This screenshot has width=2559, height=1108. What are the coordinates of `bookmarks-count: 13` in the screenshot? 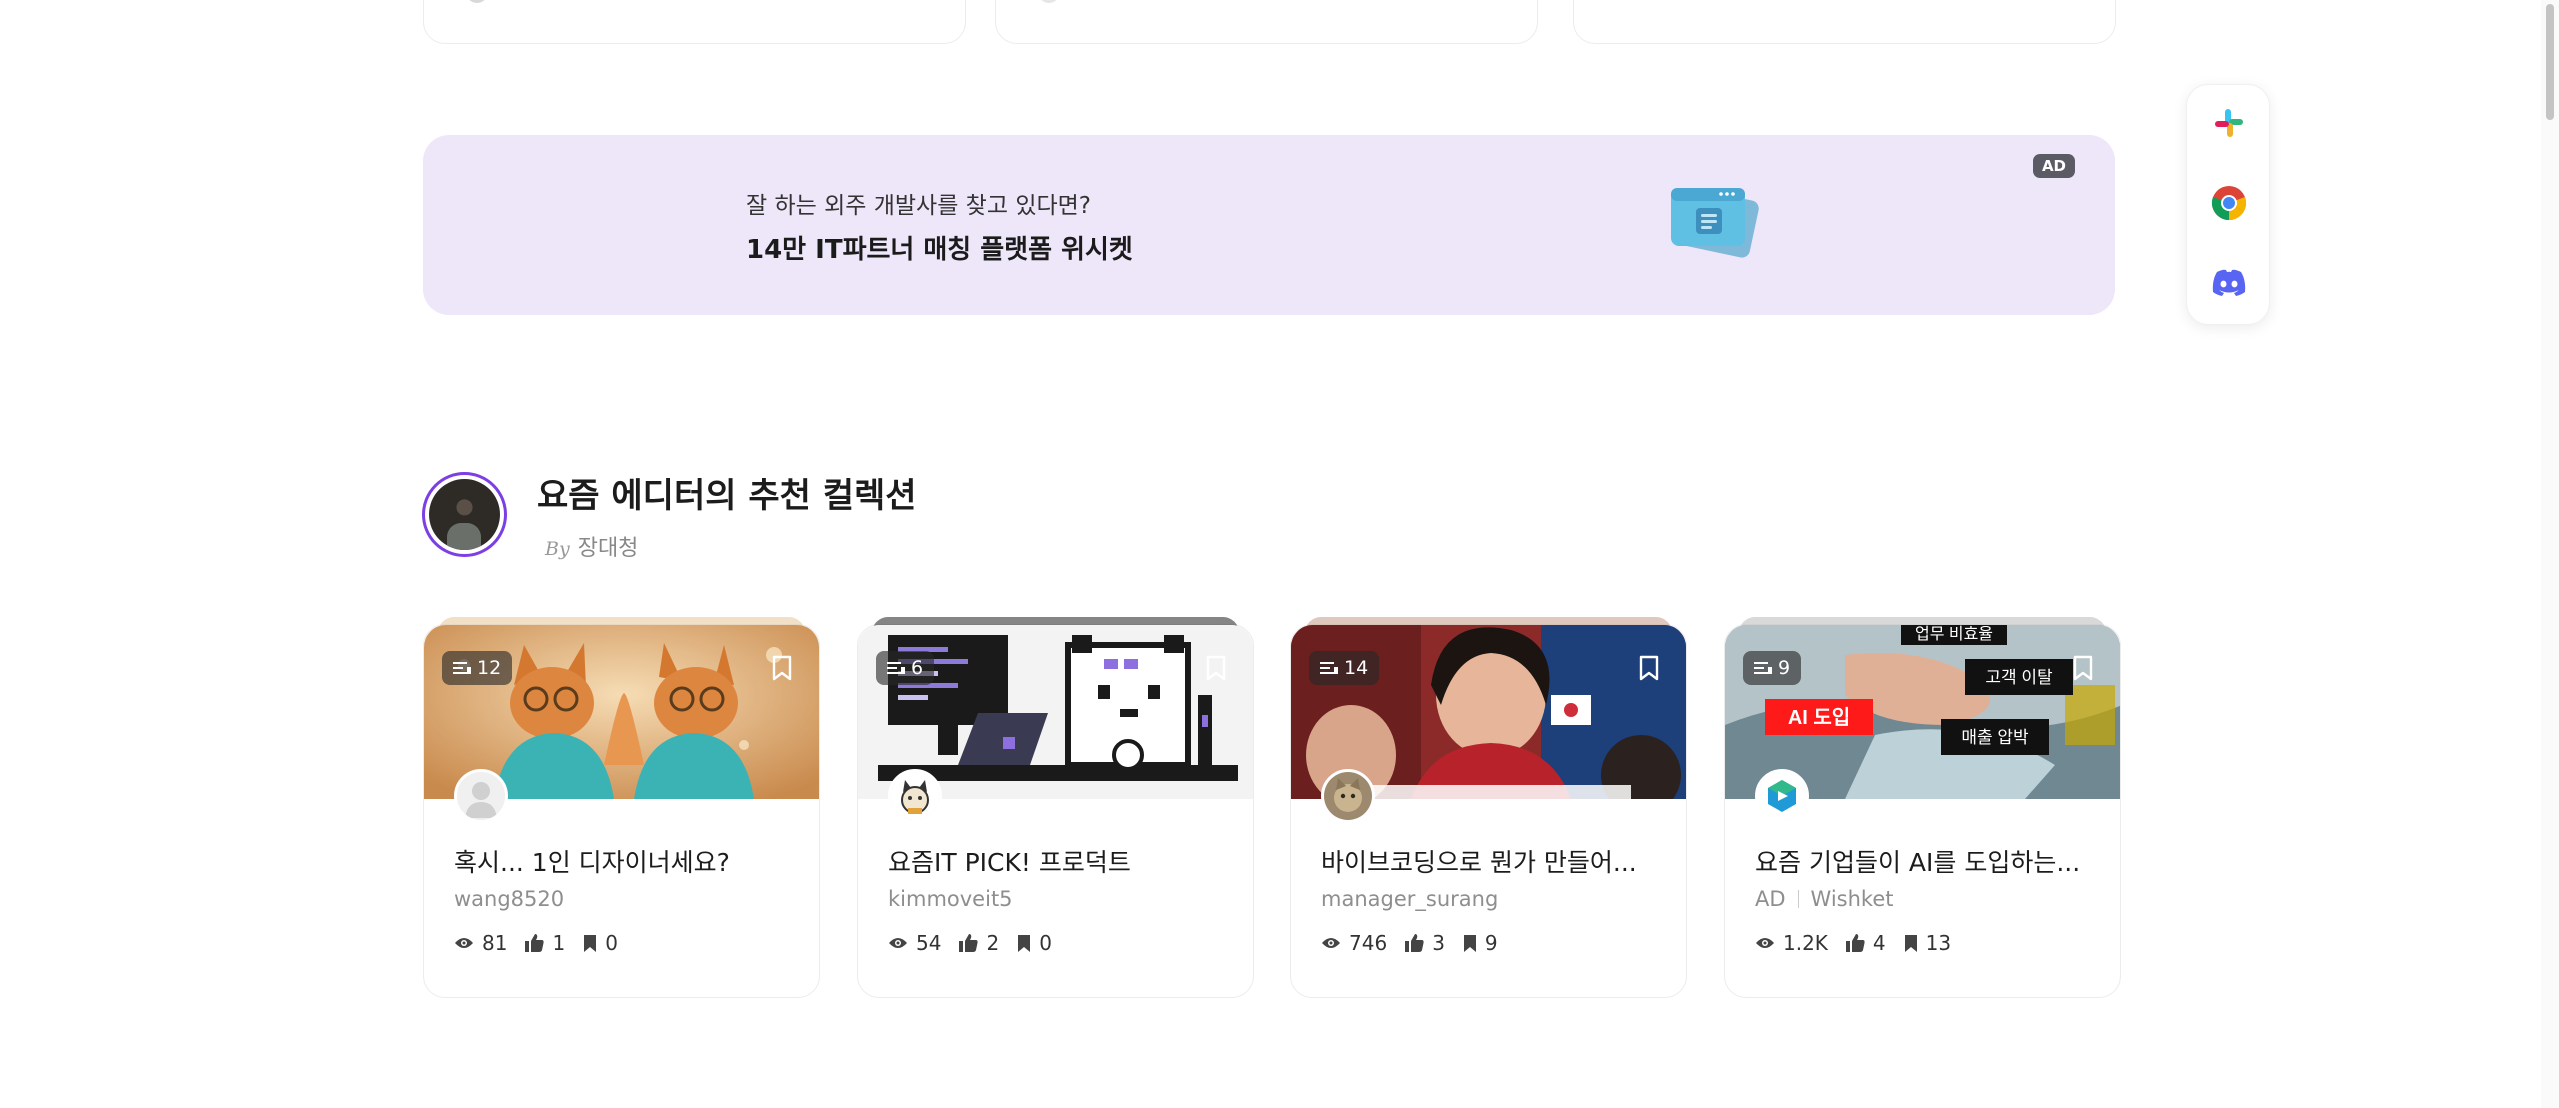 It's located at (1938, 943).